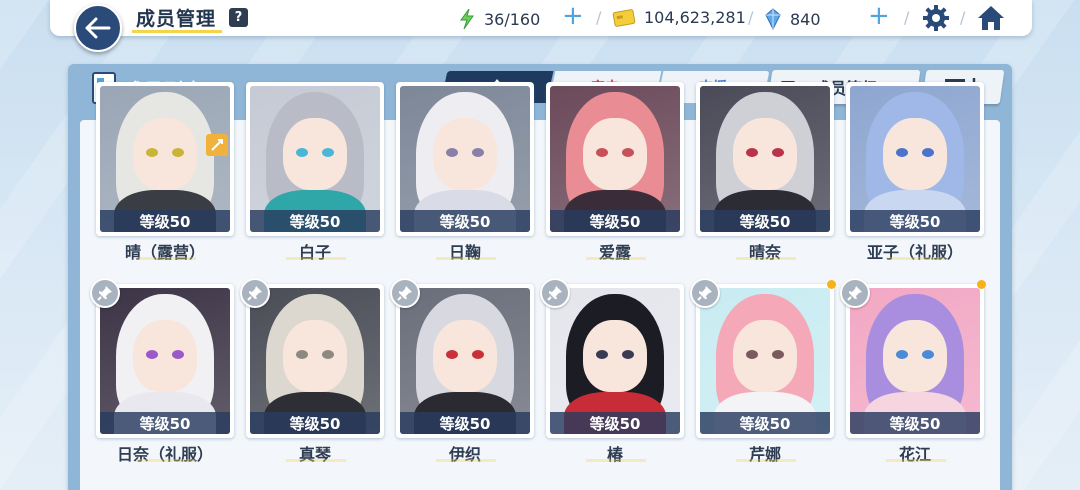 Image resolution: width=1080 pixels, height=490 pixels. What do you see at coordinates (467, 19) in the screenshot?
I see `lightning-icon` at bounding box center [467, 19].